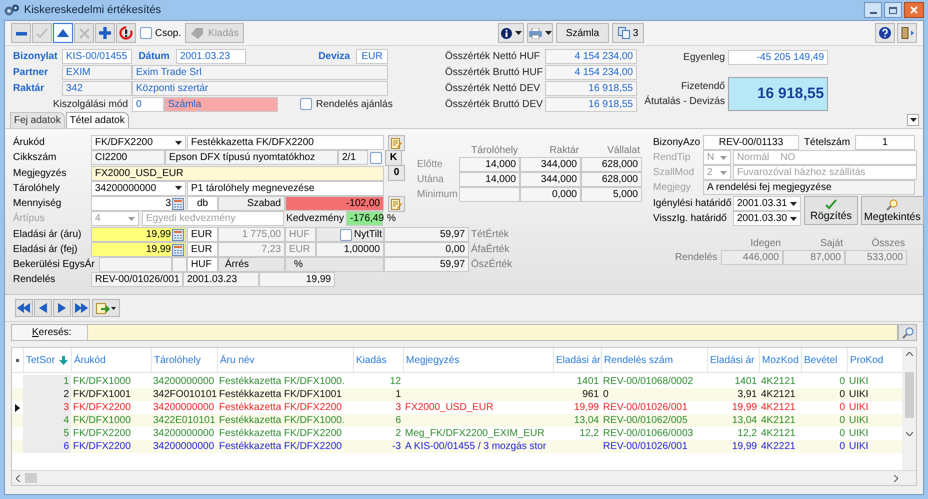 This screenshot has width=928, height=499. What do you see at coordinates (371, 360) in the screenshot?
I see `column-header: Kiadás` at bounding box center [371, 360].